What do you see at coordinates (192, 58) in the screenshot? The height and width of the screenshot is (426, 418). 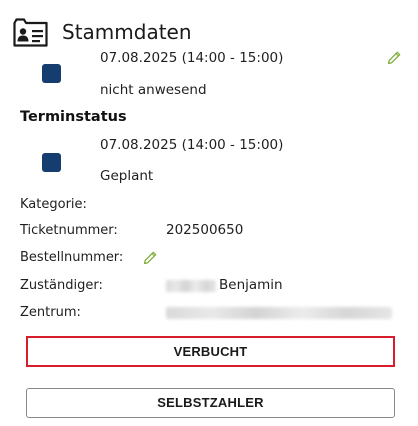 I see `status-datetime: 07.08.2025 (14:00 - 15:00)` at bounding box center [192, 58].